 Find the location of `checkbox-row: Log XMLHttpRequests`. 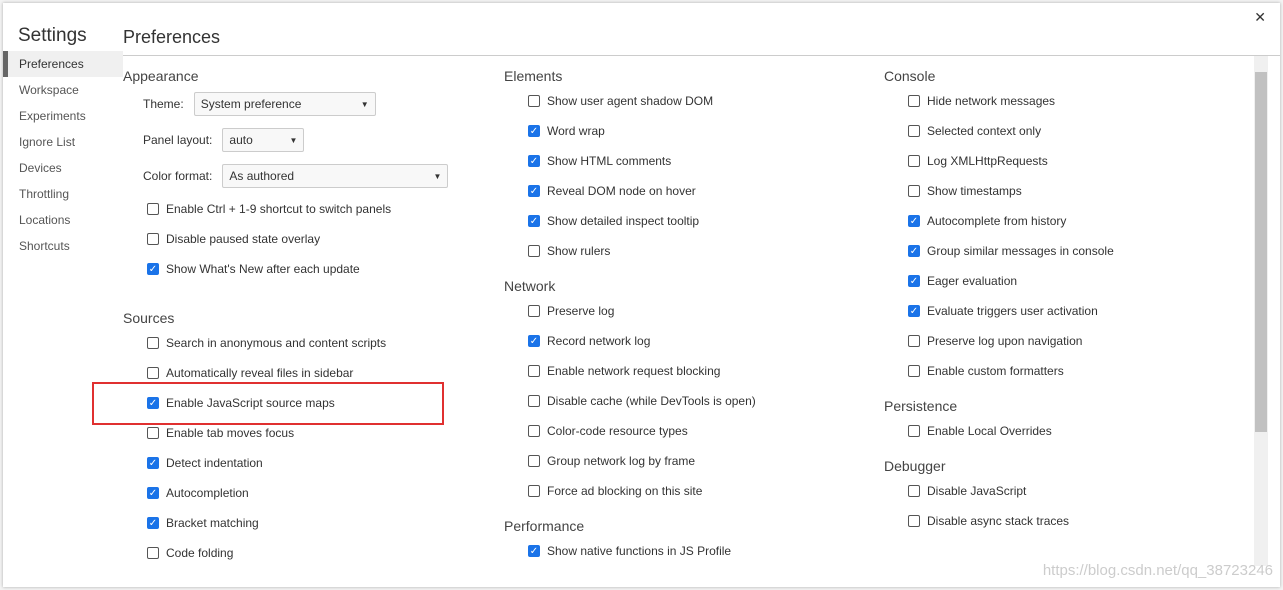

checkbox-row: Log XMLHttpRequests is located at coordinates (1068, 161).